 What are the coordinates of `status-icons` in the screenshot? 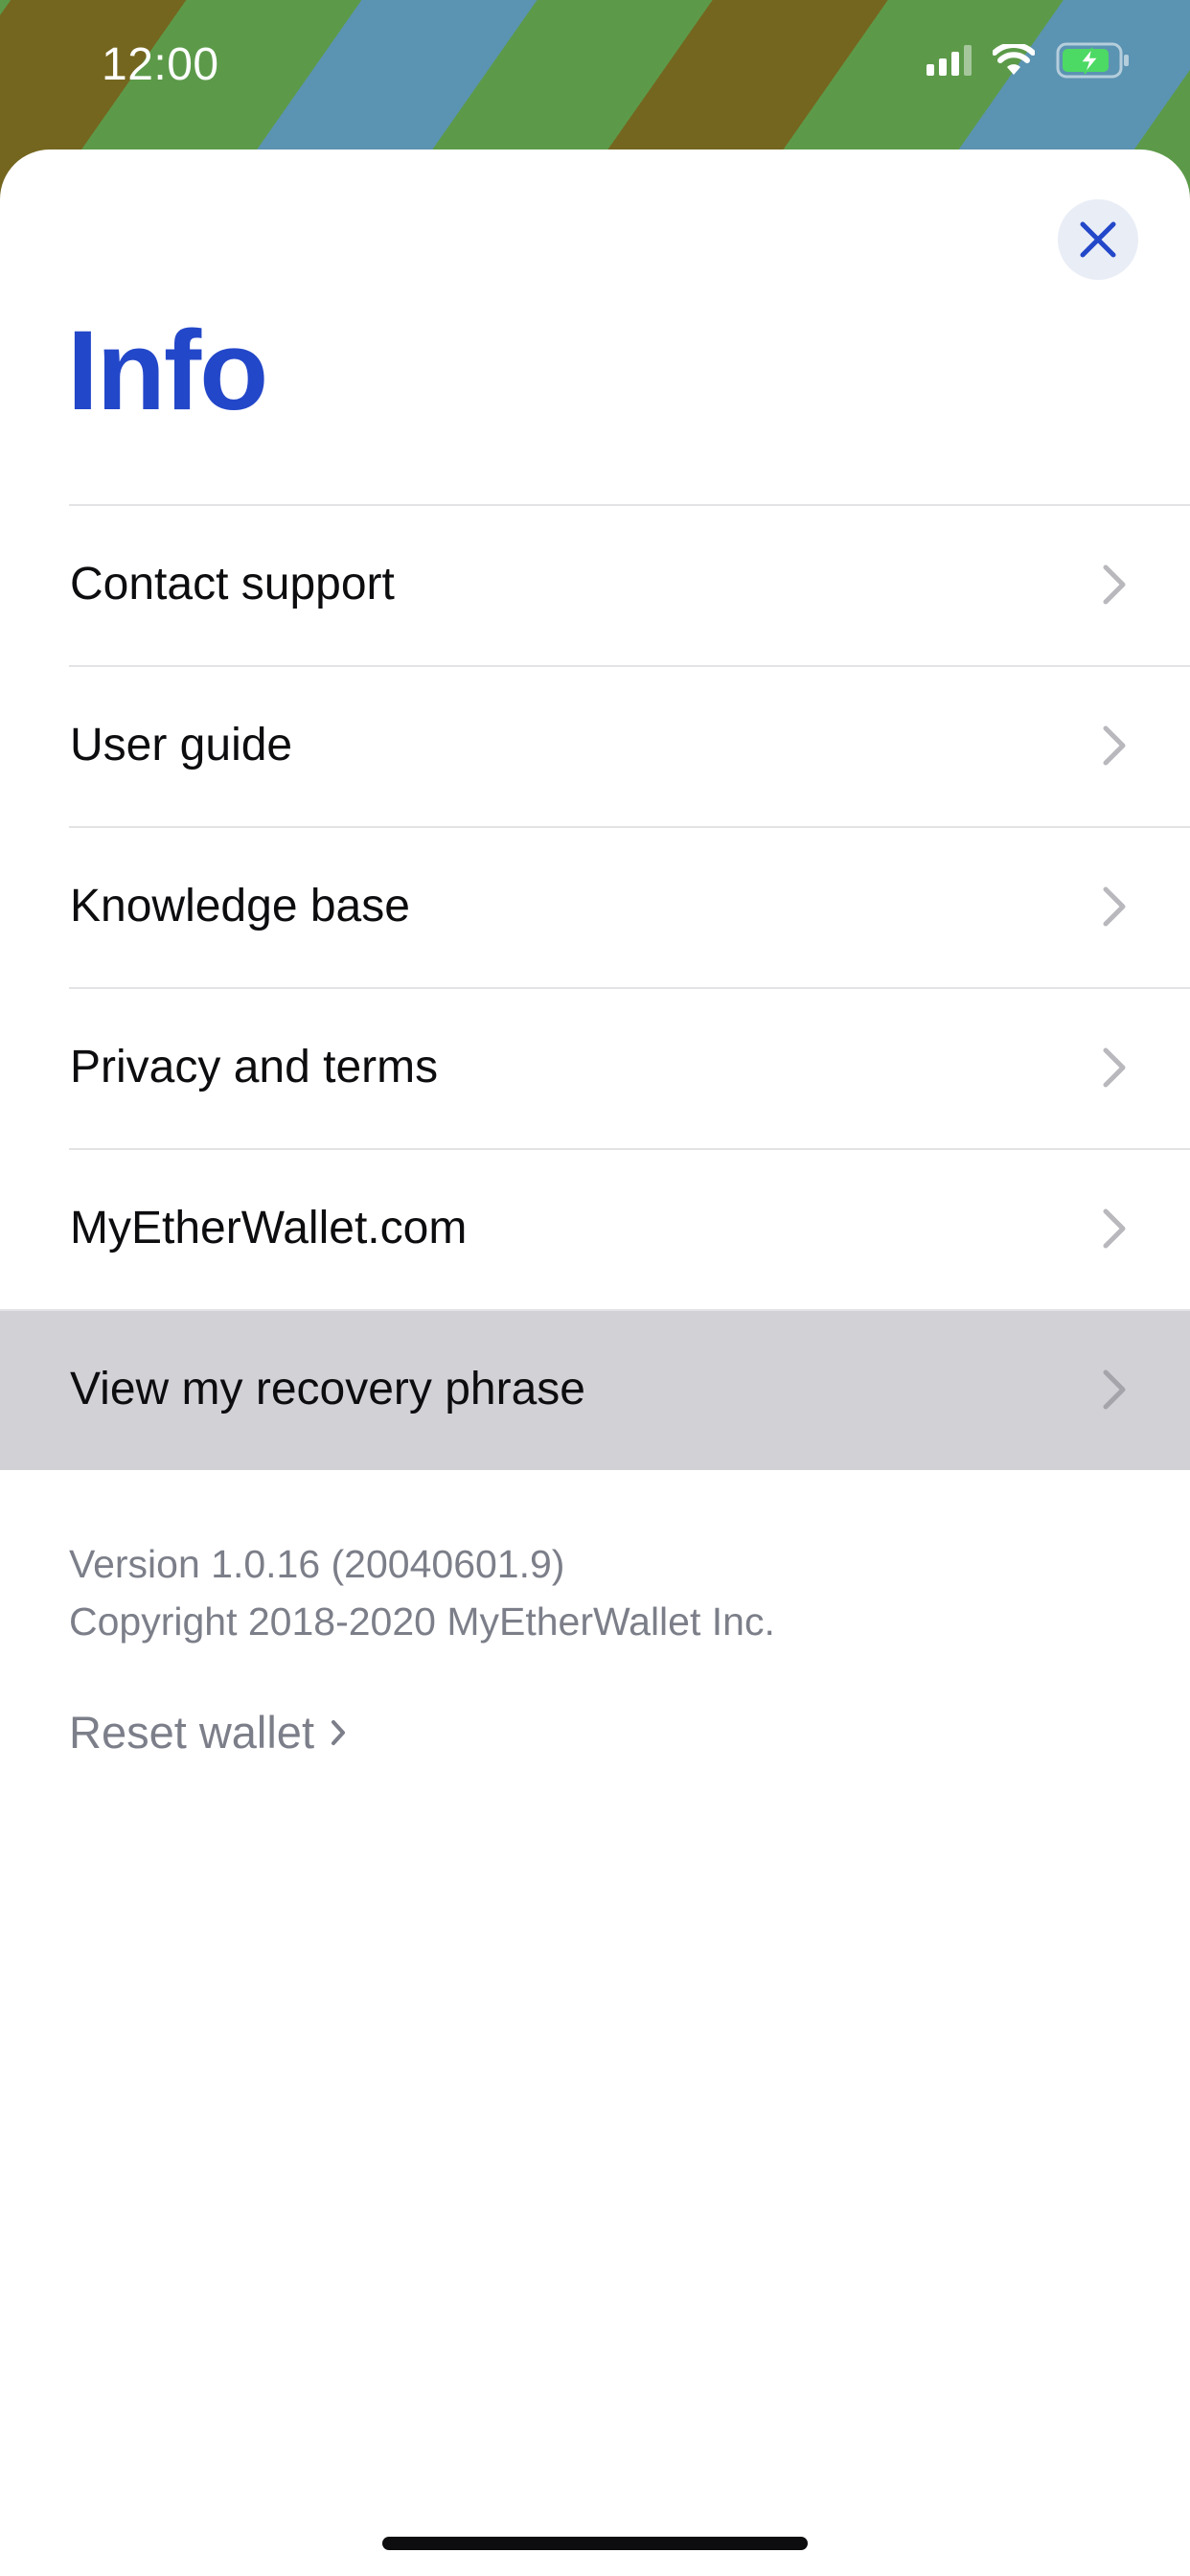 It's located at (1030, 60).